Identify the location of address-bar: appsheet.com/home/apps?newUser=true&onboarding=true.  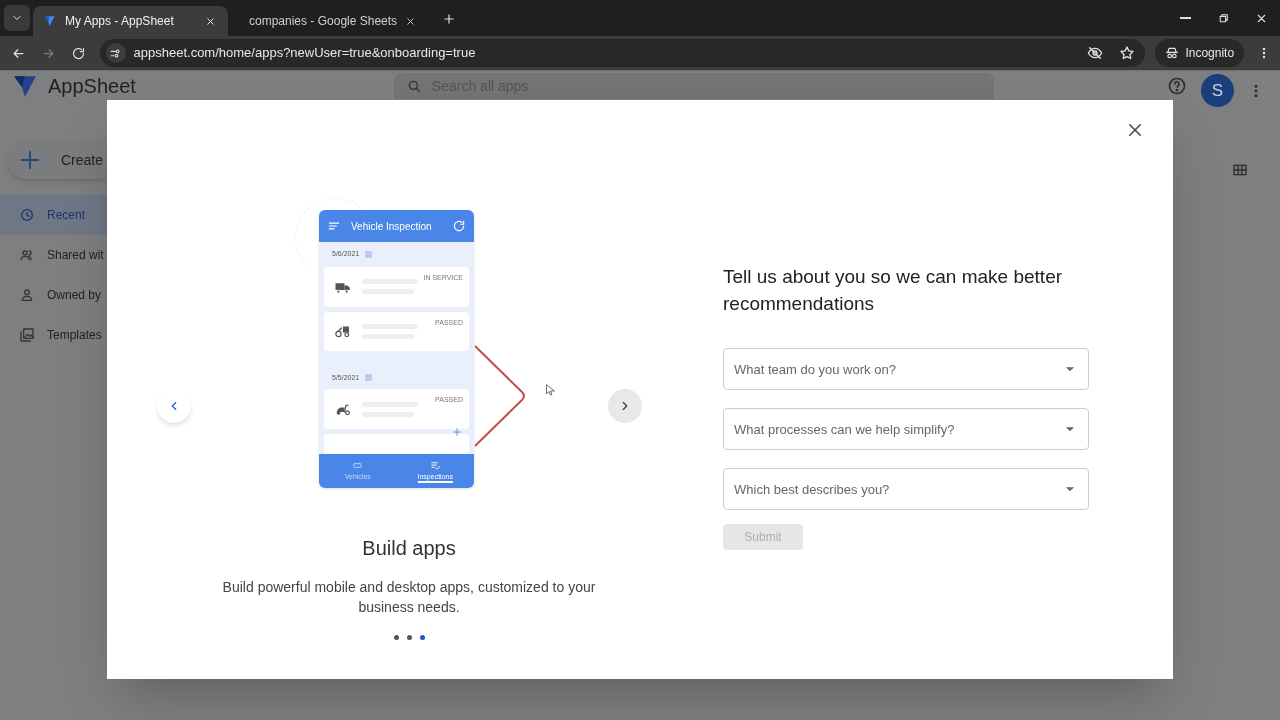
(622, 53).